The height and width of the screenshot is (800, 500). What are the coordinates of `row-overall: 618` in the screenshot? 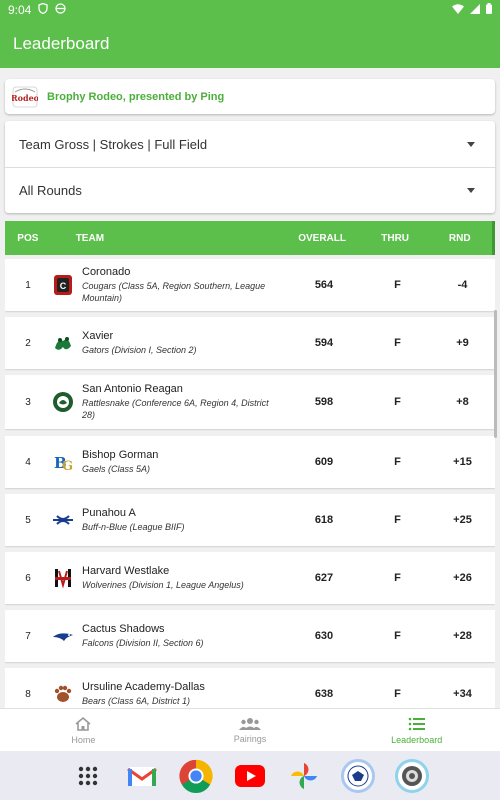 It's located at (324, 520).